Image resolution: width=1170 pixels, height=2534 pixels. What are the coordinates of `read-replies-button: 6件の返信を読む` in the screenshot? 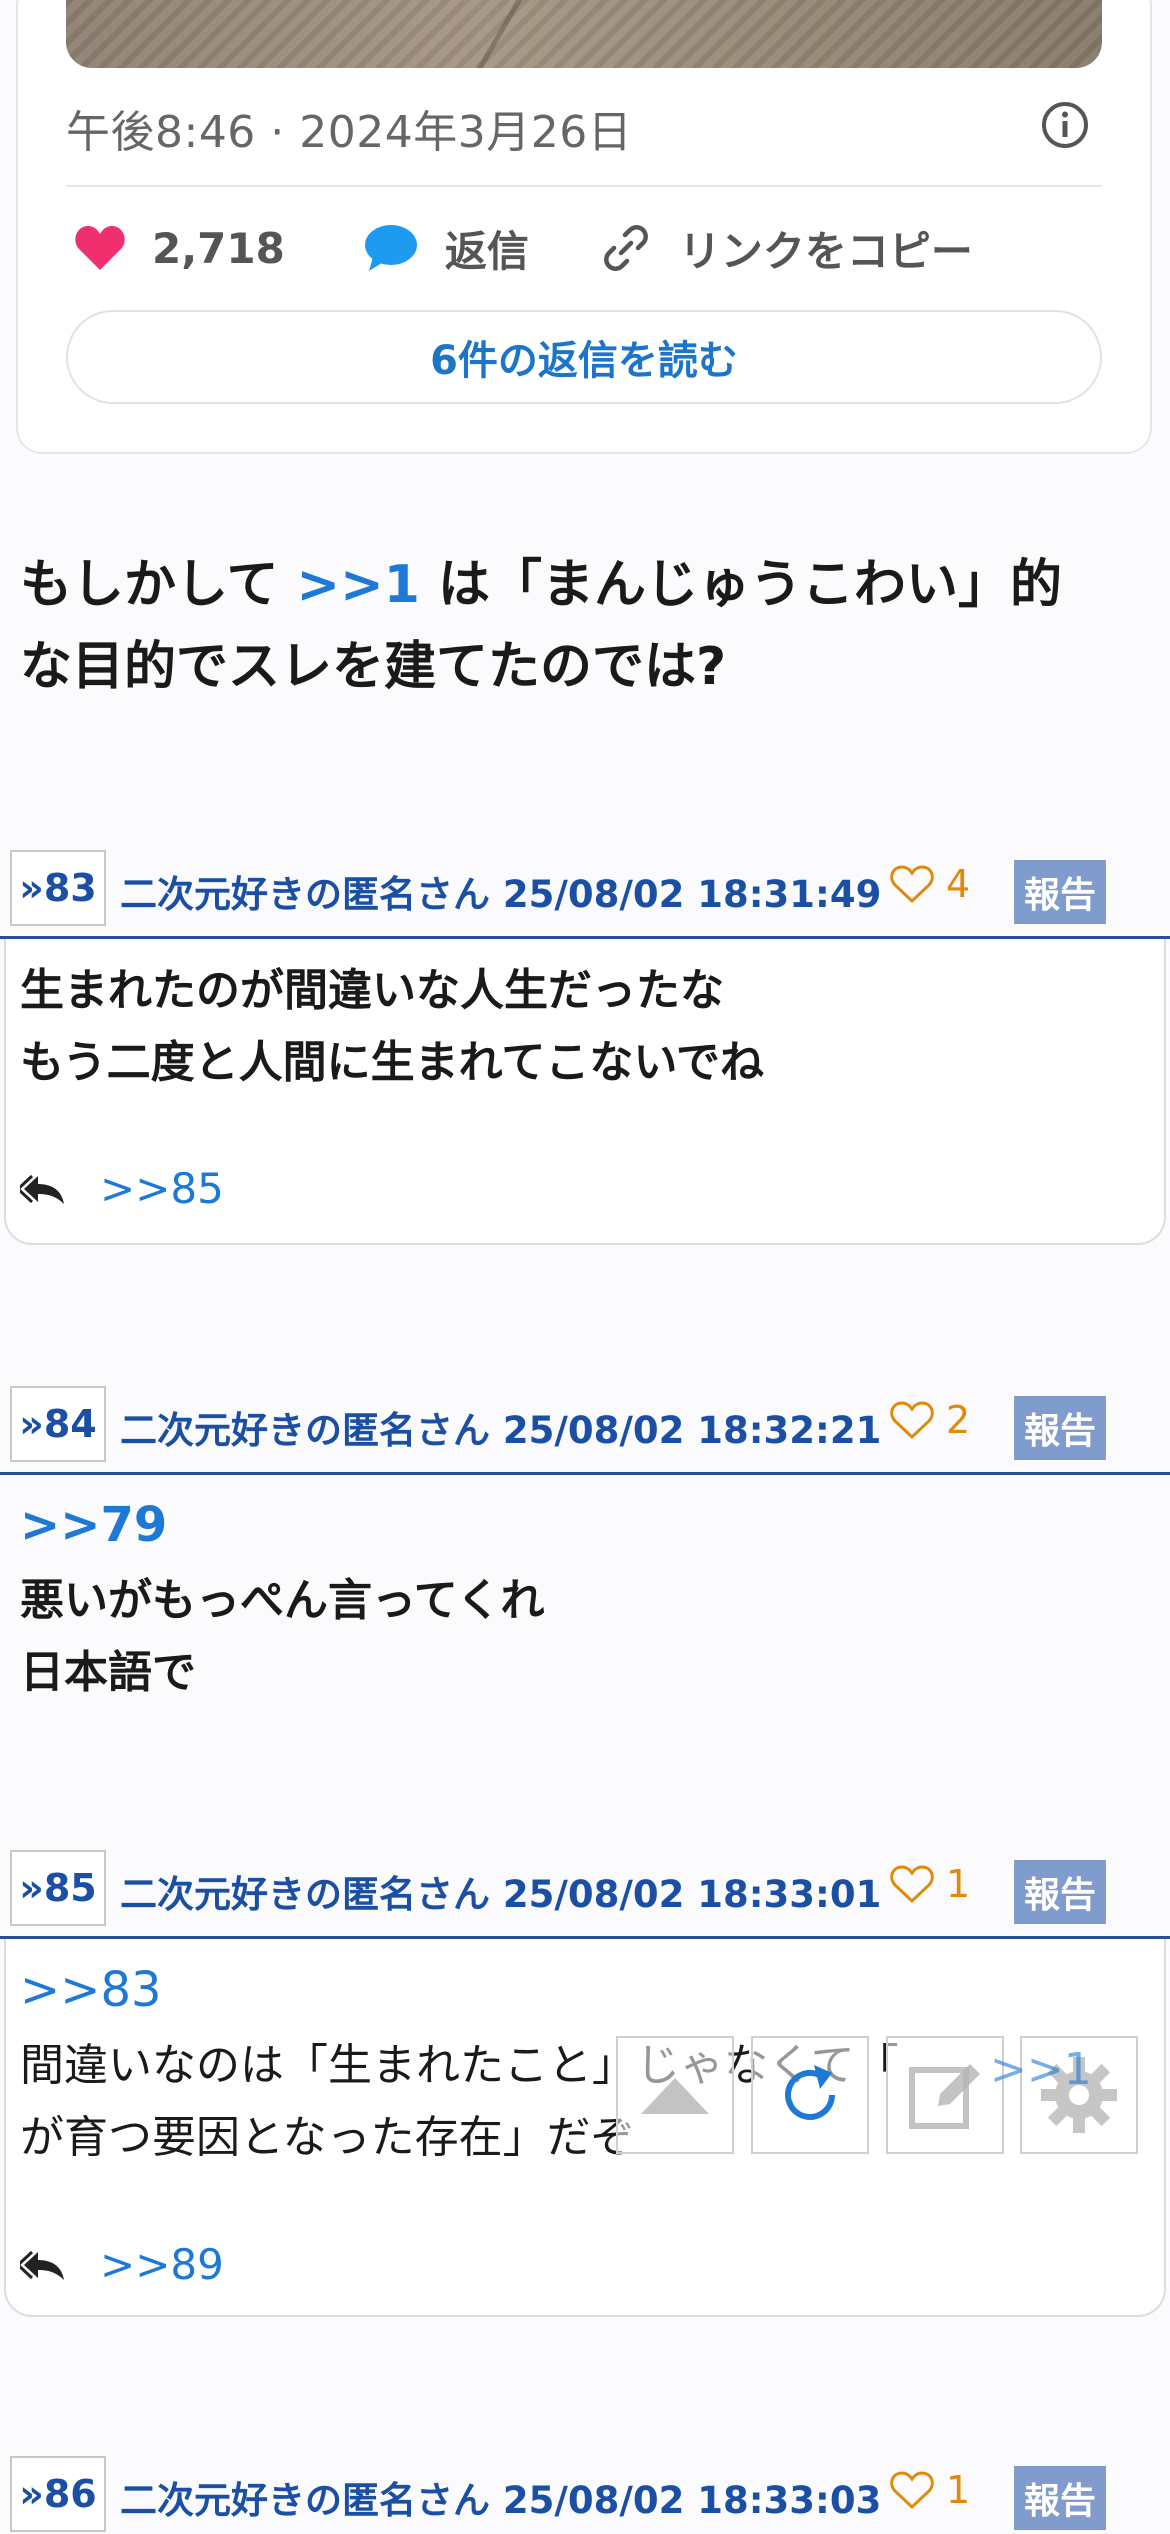 It's located at (584, 357).